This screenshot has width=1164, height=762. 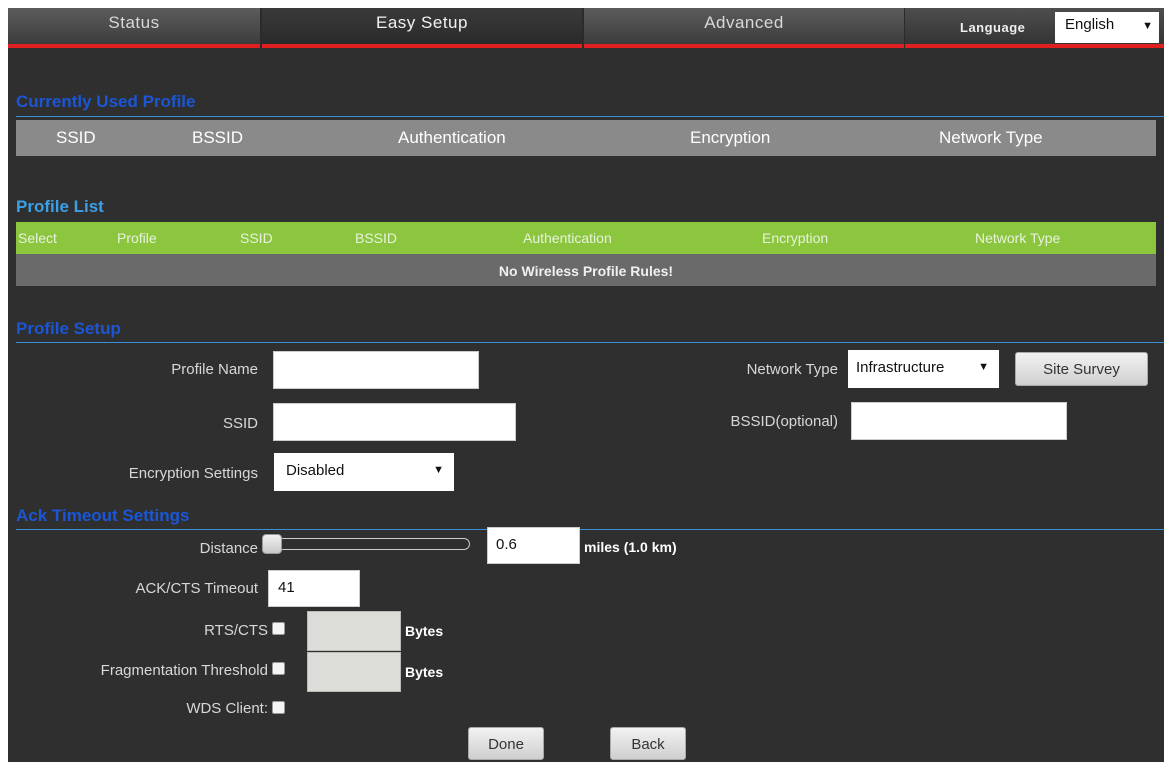 I want to click on current-col-ssid: SSID, so click(x=76, y=137).